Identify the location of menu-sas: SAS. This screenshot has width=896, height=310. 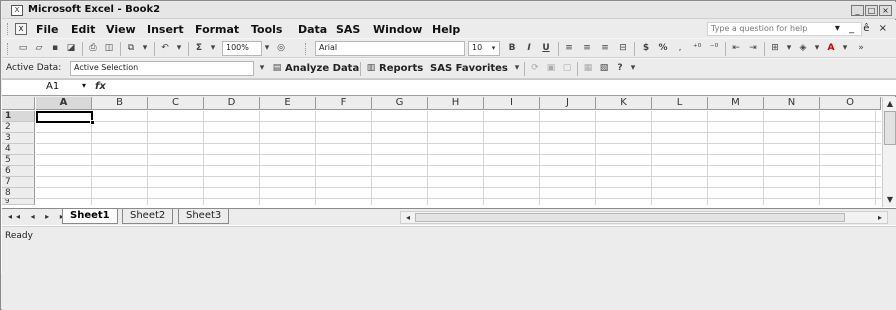
(348, 29).